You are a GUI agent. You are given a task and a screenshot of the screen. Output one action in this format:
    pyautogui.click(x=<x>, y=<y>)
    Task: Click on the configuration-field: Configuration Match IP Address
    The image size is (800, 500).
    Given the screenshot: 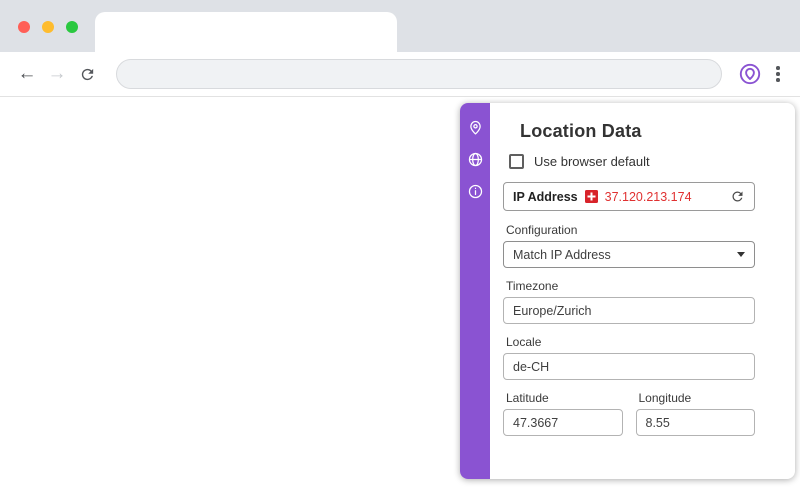 What is the action you would take?
    pyautogui.click(x=629, y=245)
    